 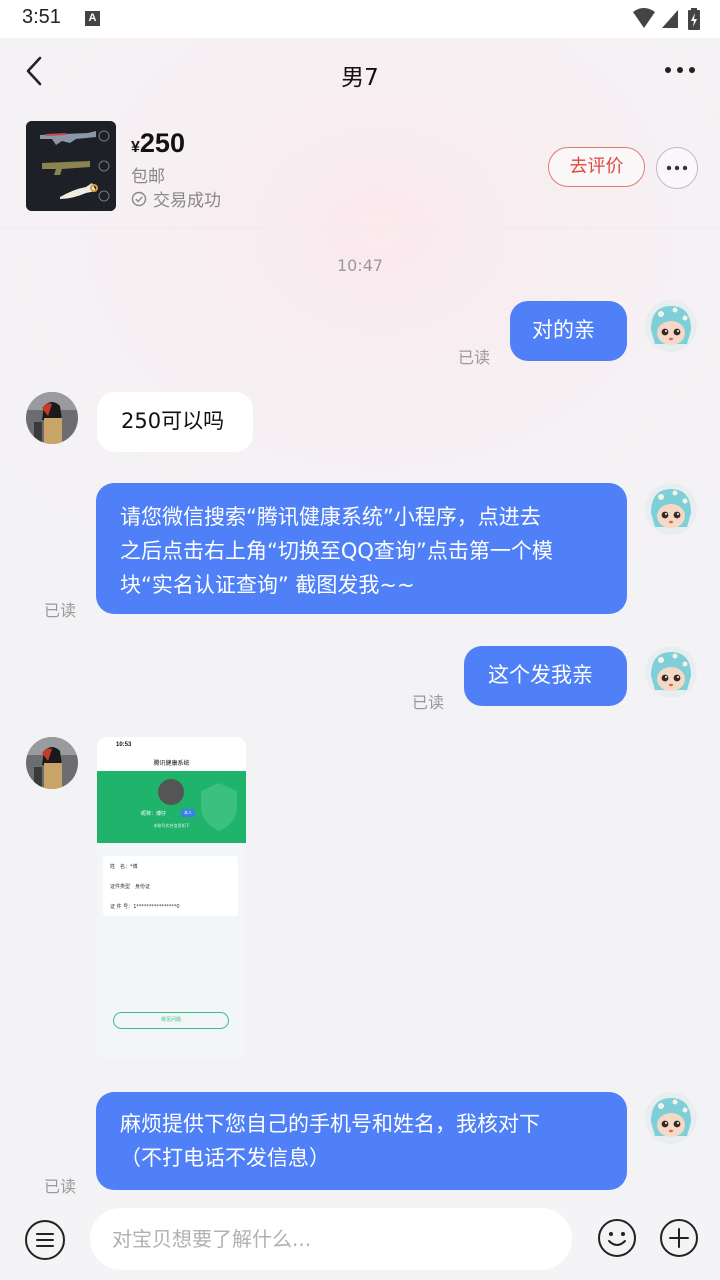 I want to click on shared-faq-button: 常见问题, so click(x=171, y=1020).